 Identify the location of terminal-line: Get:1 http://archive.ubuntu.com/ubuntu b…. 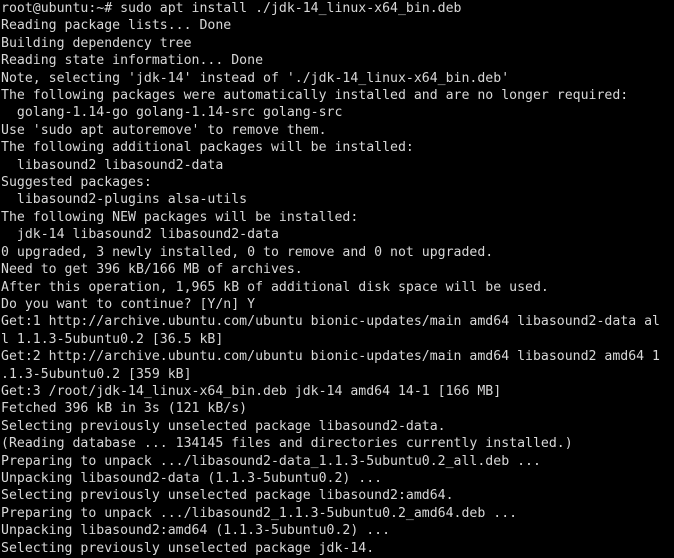
(330, 322).